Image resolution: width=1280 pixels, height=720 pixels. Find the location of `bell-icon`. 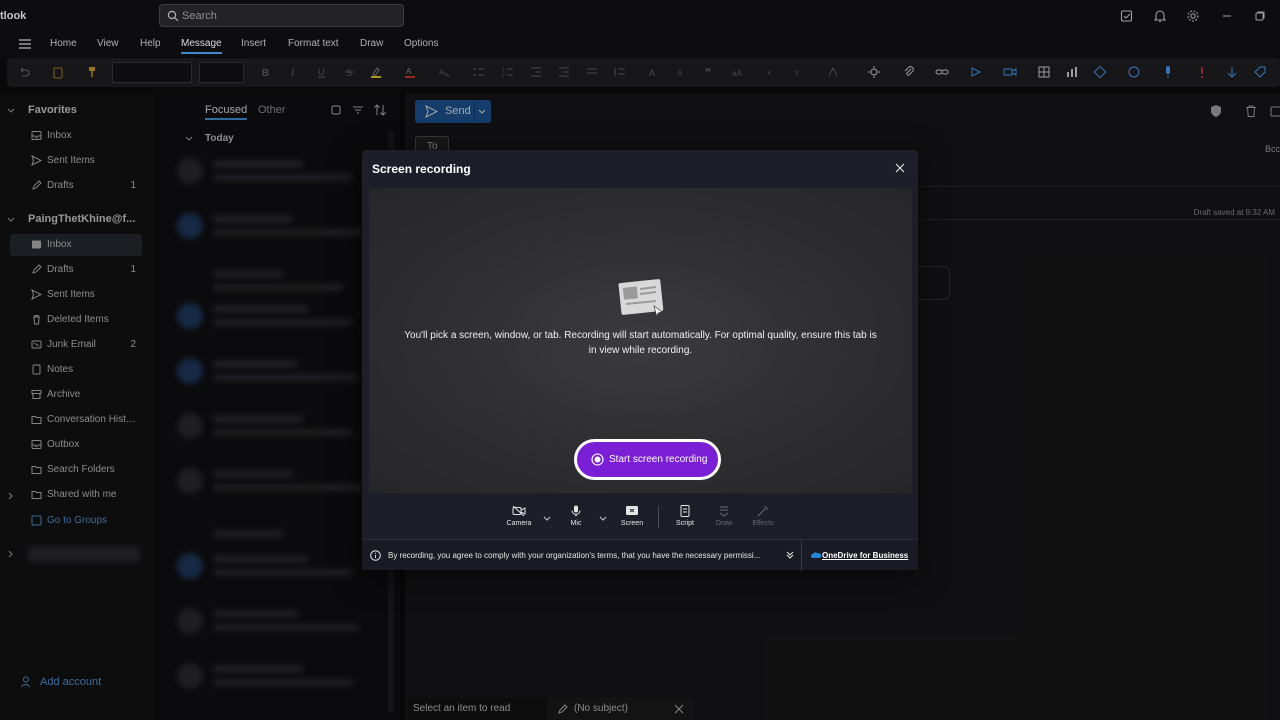

bell-icon is located at coordinates (1160, 16).